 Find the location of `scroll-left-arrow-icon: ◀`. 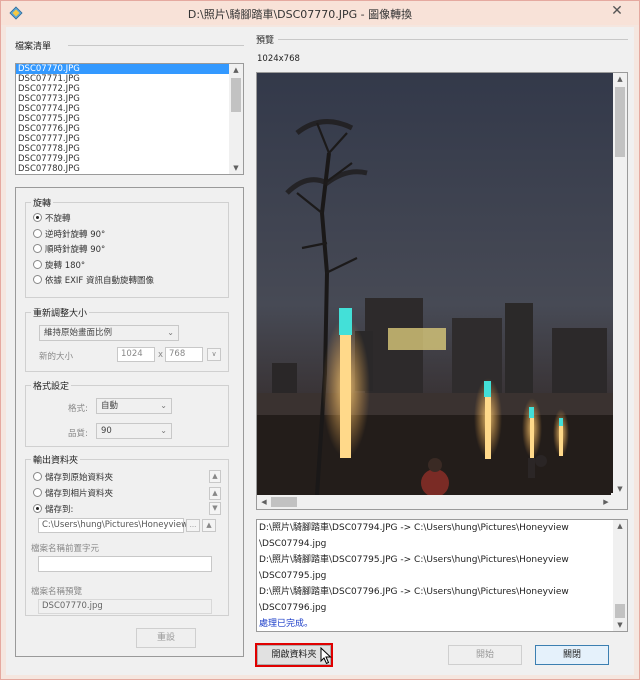

scroll-left-arrow-icon: ◀ is located at coordinates (264, 502).